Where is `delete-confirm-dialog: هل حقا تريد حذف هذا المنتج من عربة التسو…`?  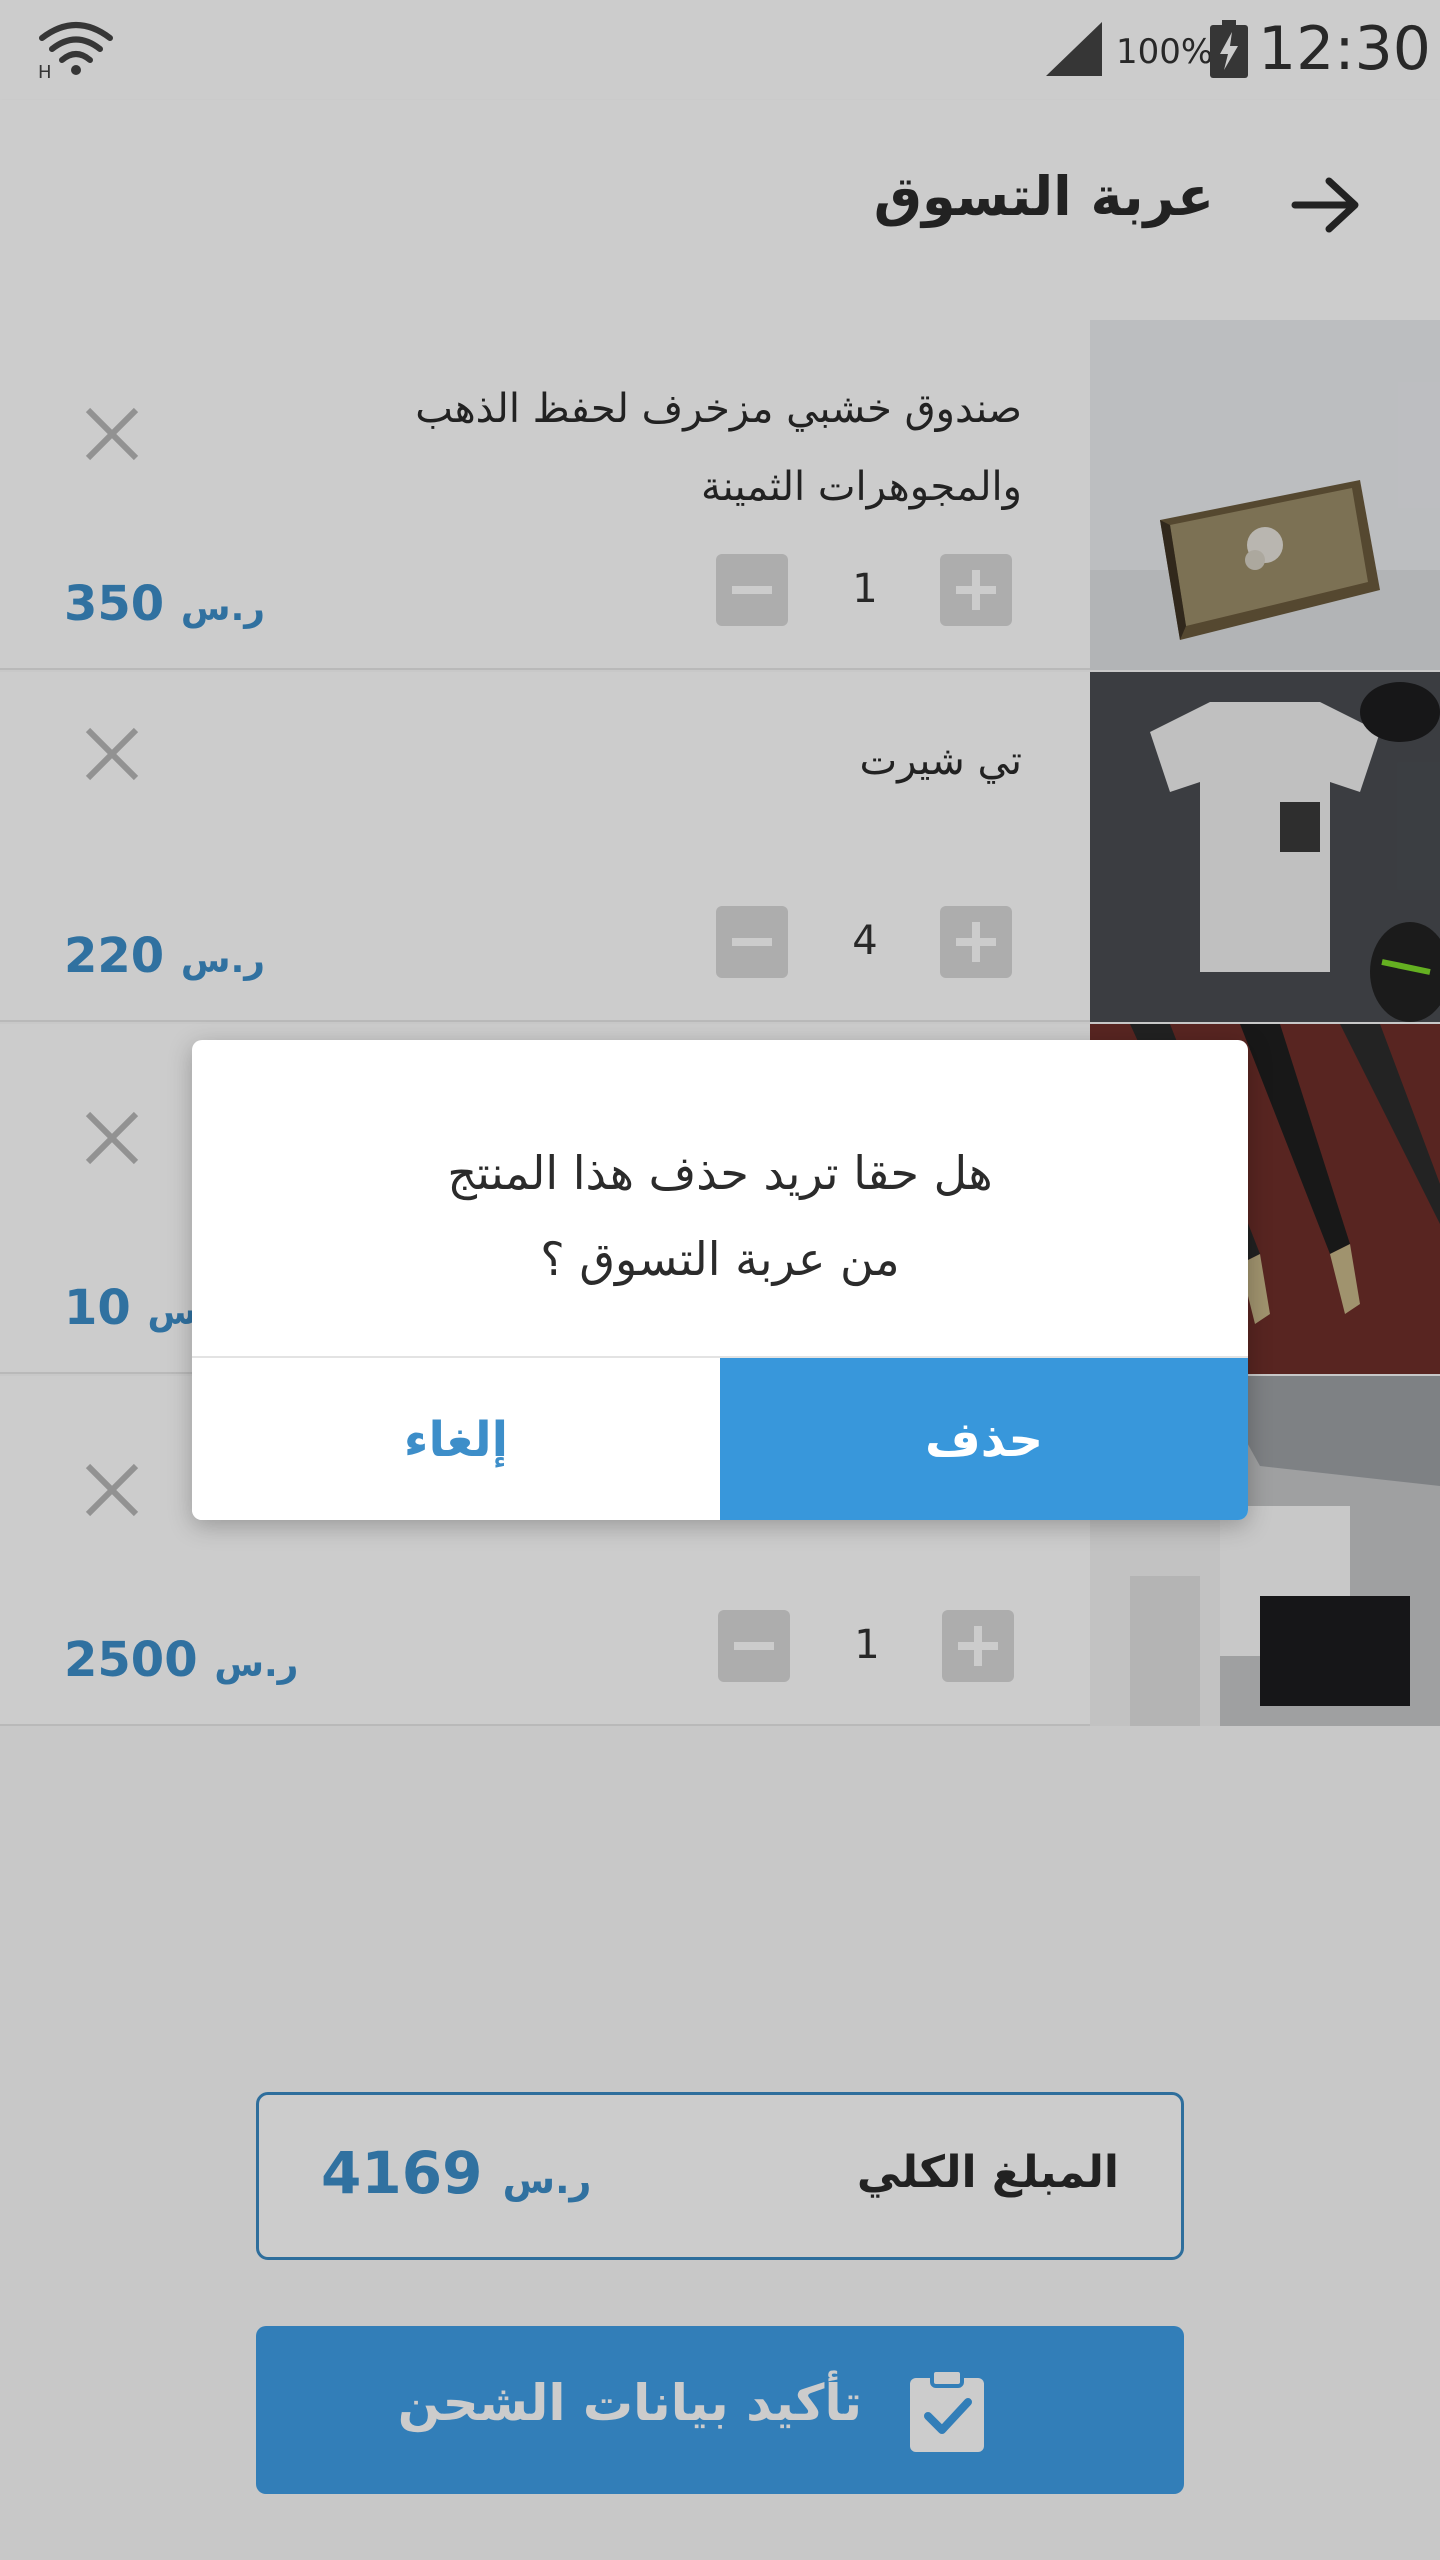 delete-confirm-dialog: هل حقا تريد حذف هذا المنتج من عربة التسو… is located at coordinates (720, 1280).